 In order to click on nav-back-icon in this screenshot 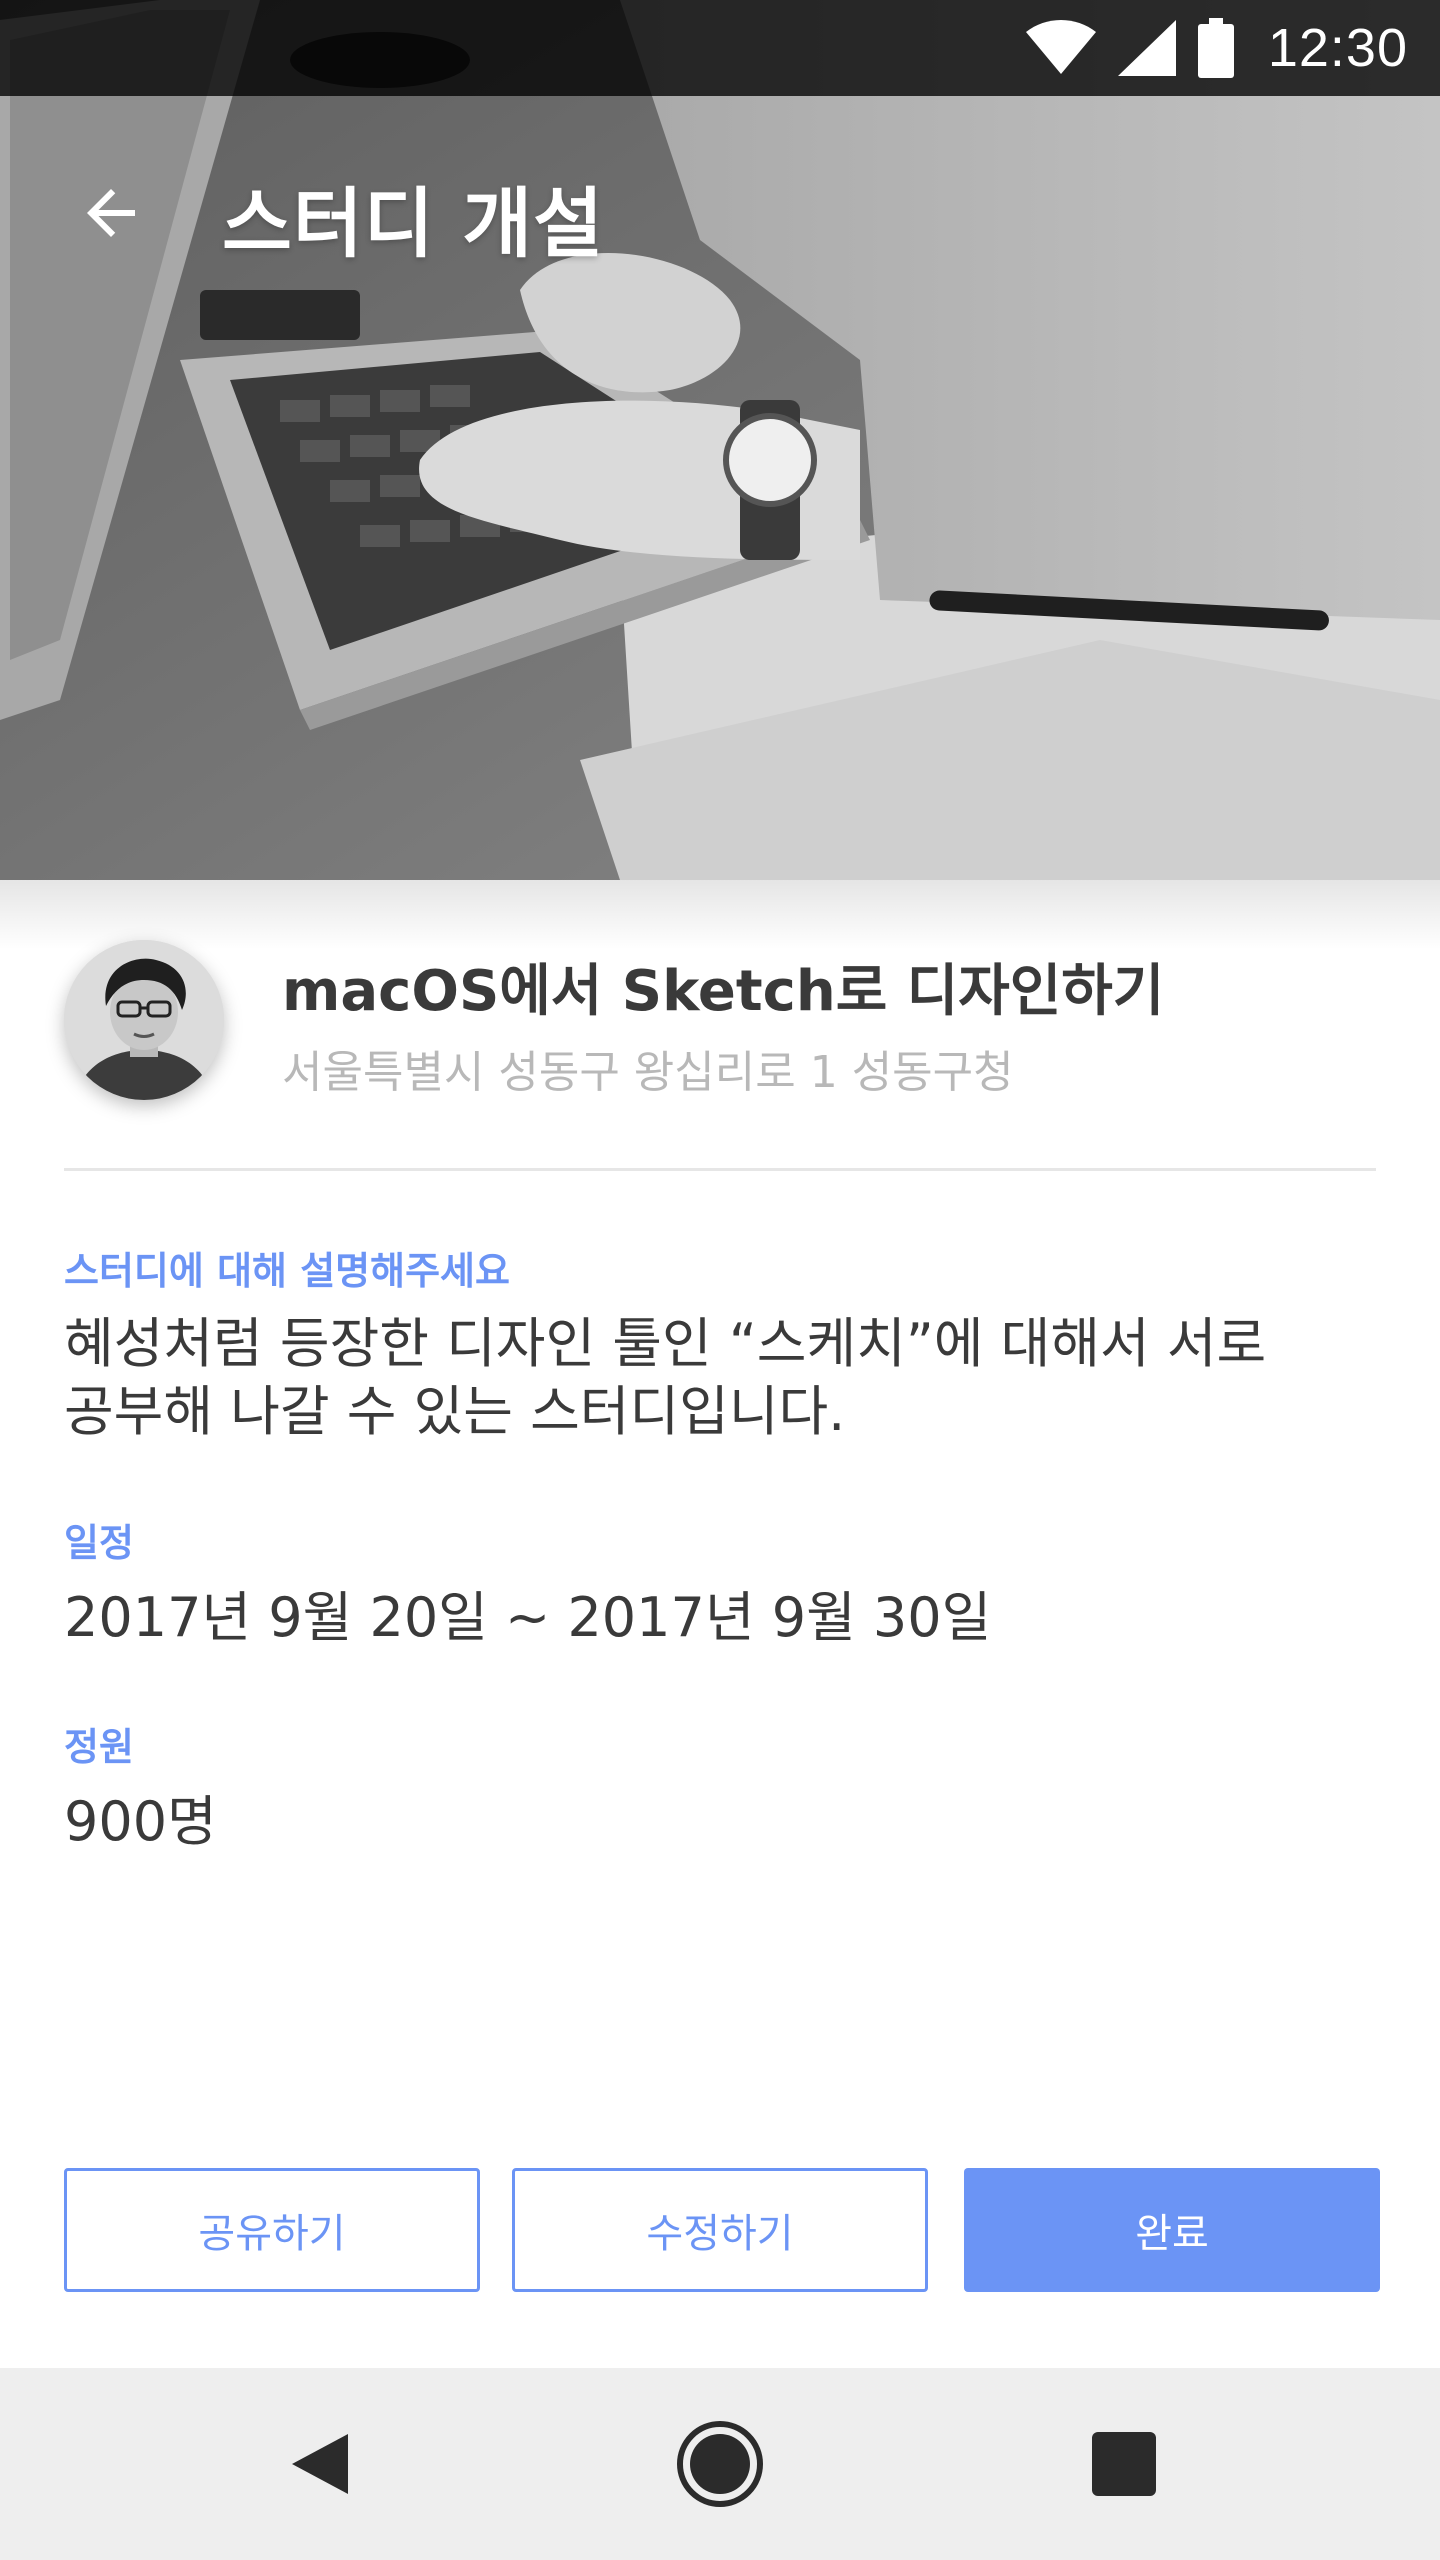, I will do `click(320, 2464)`.